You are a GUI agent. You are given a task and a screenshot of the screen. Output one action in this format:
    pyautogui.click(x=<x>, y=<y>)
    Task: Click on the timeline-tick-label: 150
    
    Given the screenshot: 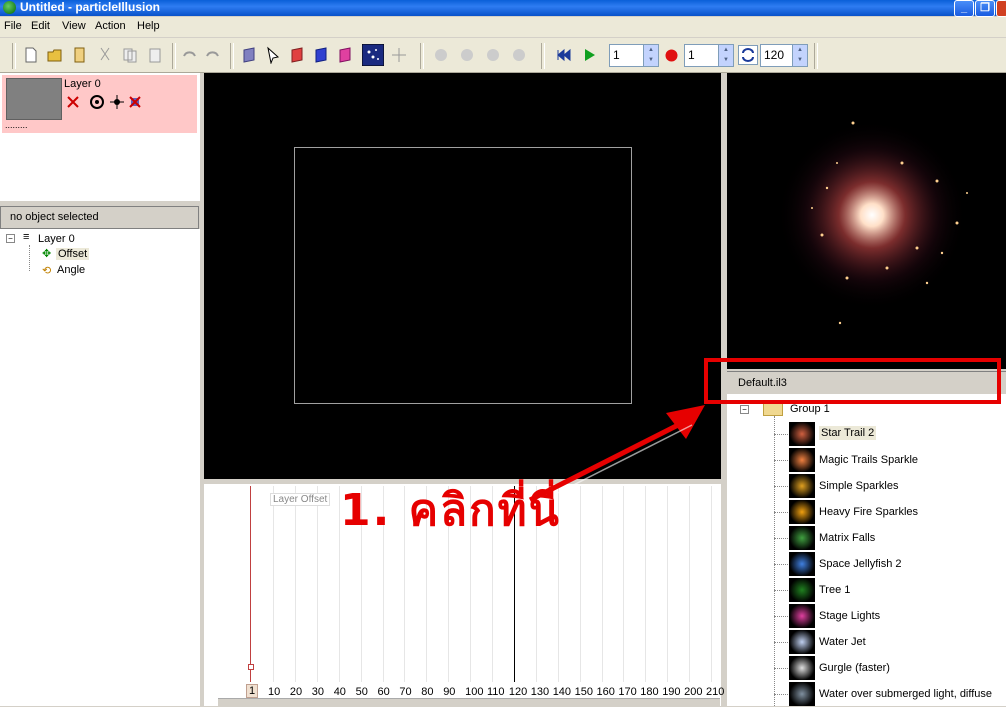 What is the action you would take?
    pyautogui.click(x=583, y=692)
    